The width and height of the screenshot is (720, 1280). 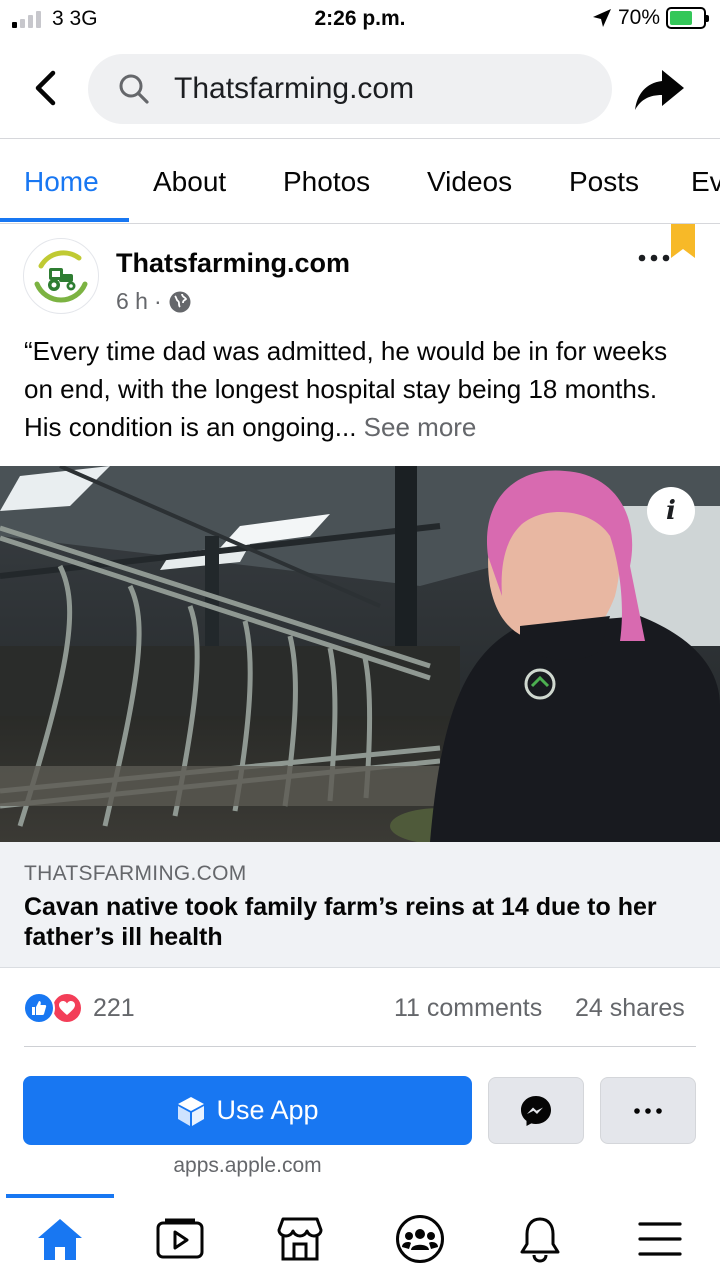 What do you see at coordinates (360, 1009) in the screenshot?
I see `reactions-bar: 221 11 comments 24 shares` at bounding box center [360, 1009].